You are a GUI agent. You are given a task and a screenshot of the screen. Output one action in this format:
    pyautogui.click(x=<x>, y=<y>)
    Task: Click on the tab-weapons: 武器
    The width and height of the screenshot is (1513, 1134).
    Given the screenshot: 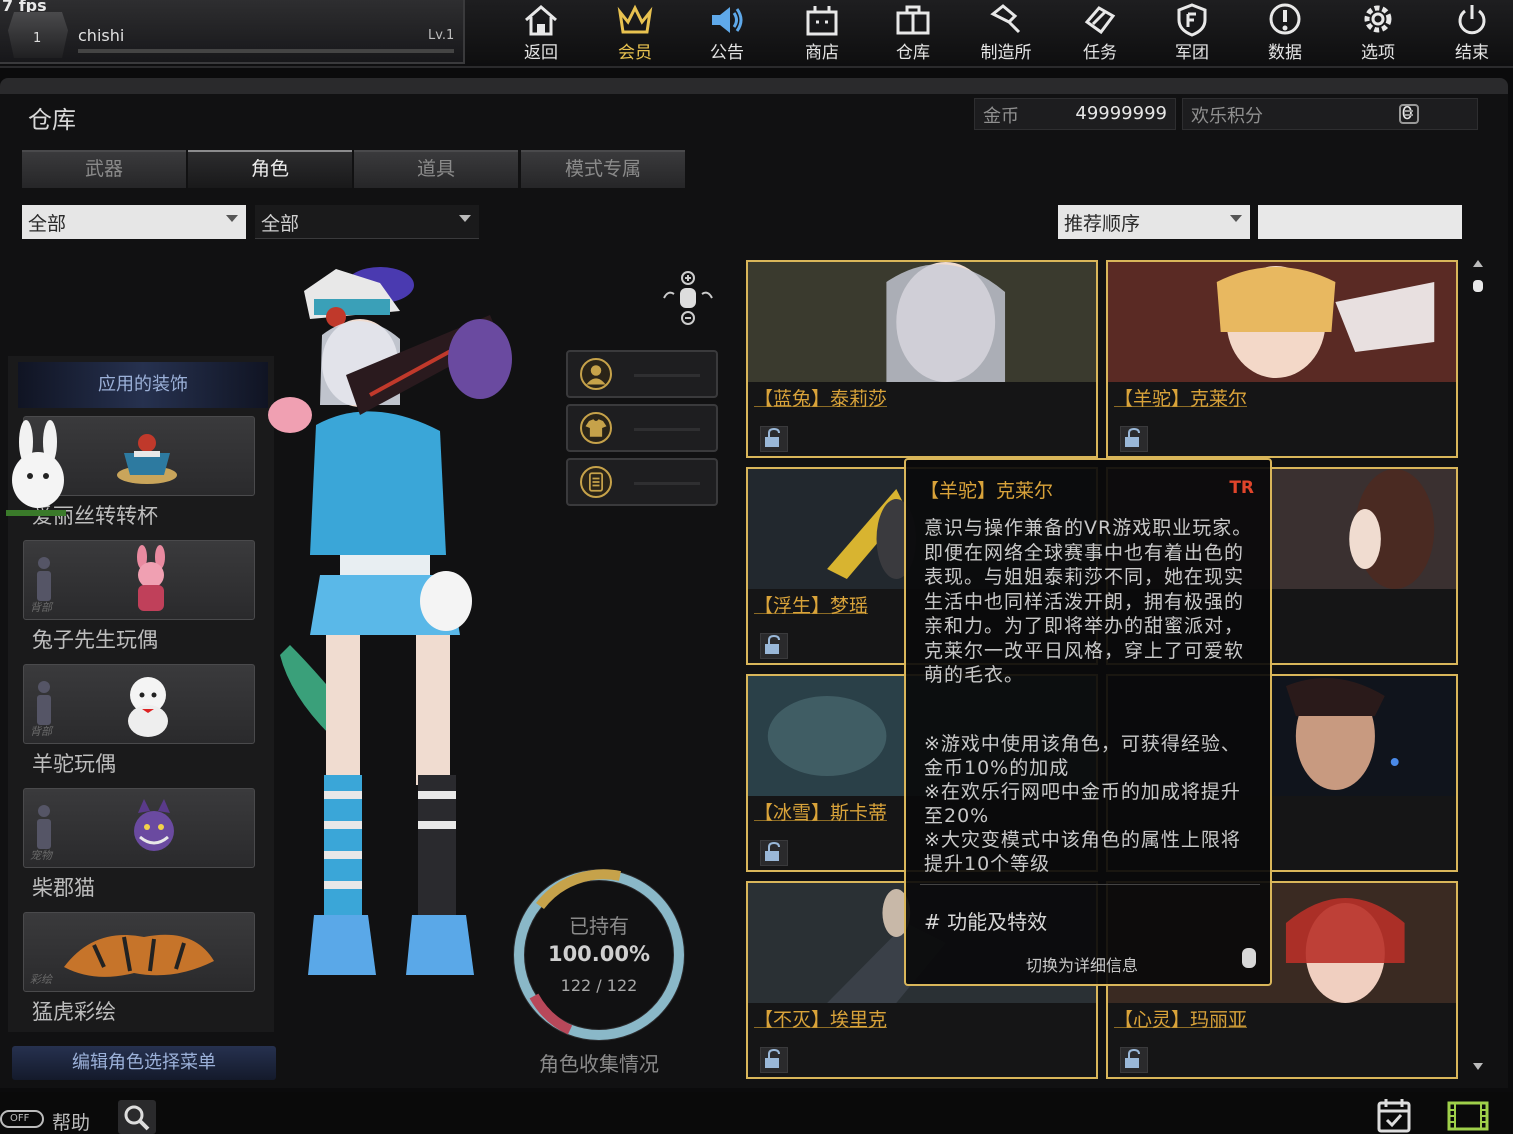 What is the action you would take?
    pyautogui.click(x=104, y=169)
    